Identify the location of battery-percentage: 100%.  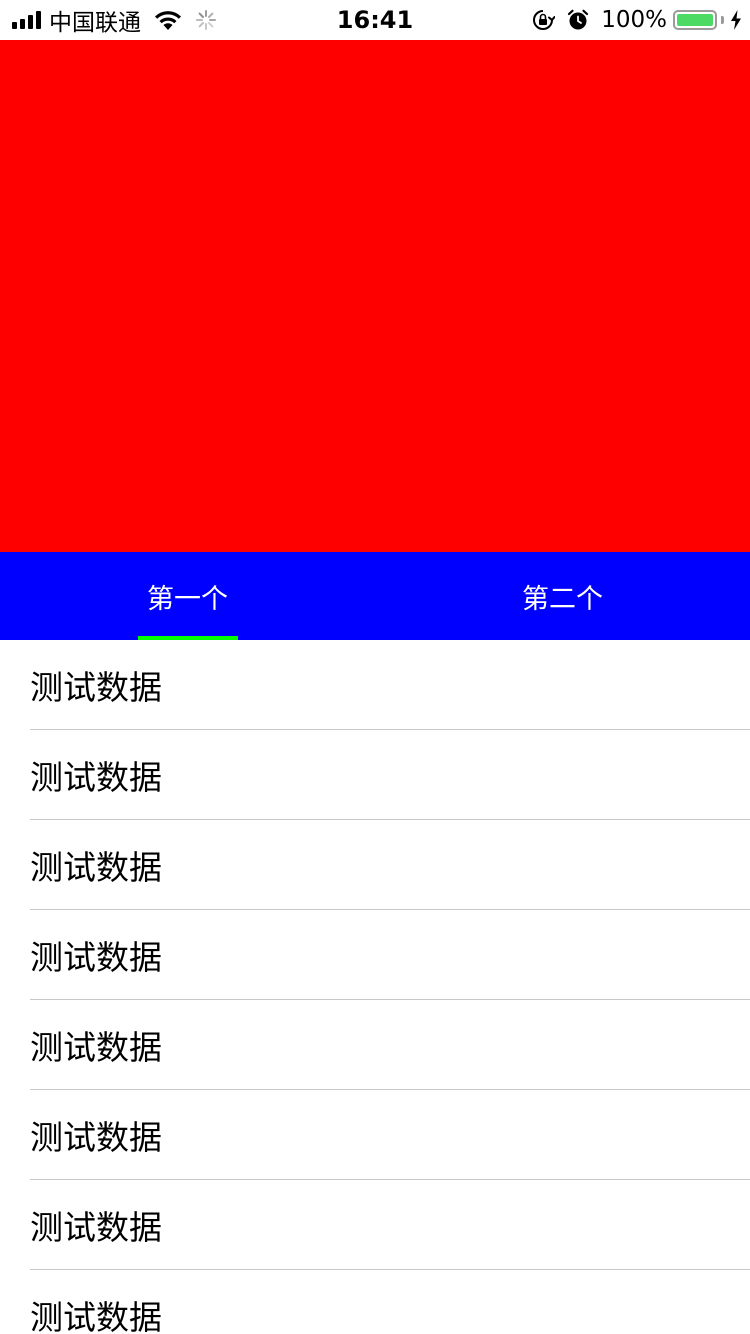
(634, 20).